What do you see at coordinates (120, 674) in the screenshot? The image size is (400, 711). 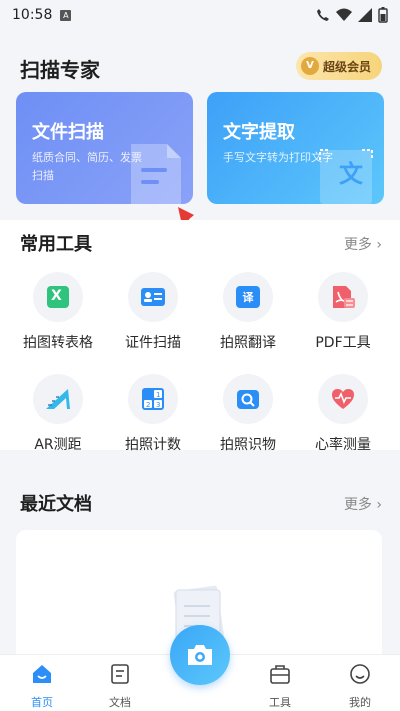 I see `document-list-icon` at bounding box center [120, 674].